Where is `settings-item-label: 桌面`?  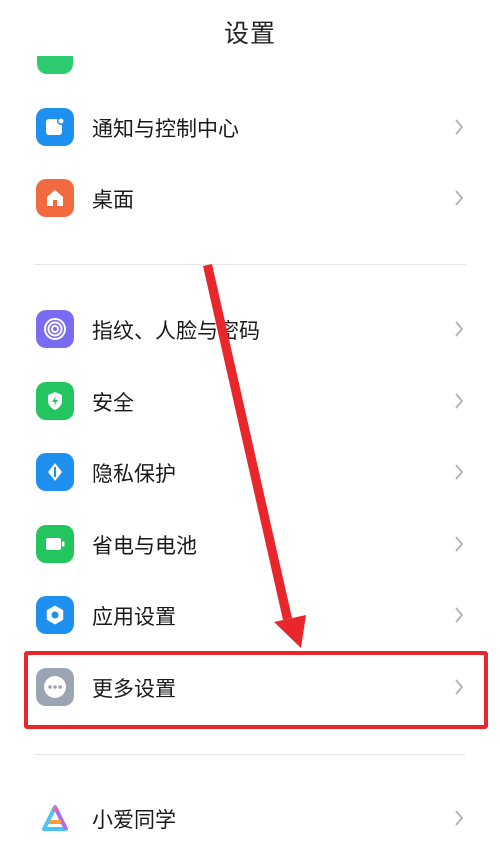
settings-item-label: 桌面 is located at coordinates (113, 200).